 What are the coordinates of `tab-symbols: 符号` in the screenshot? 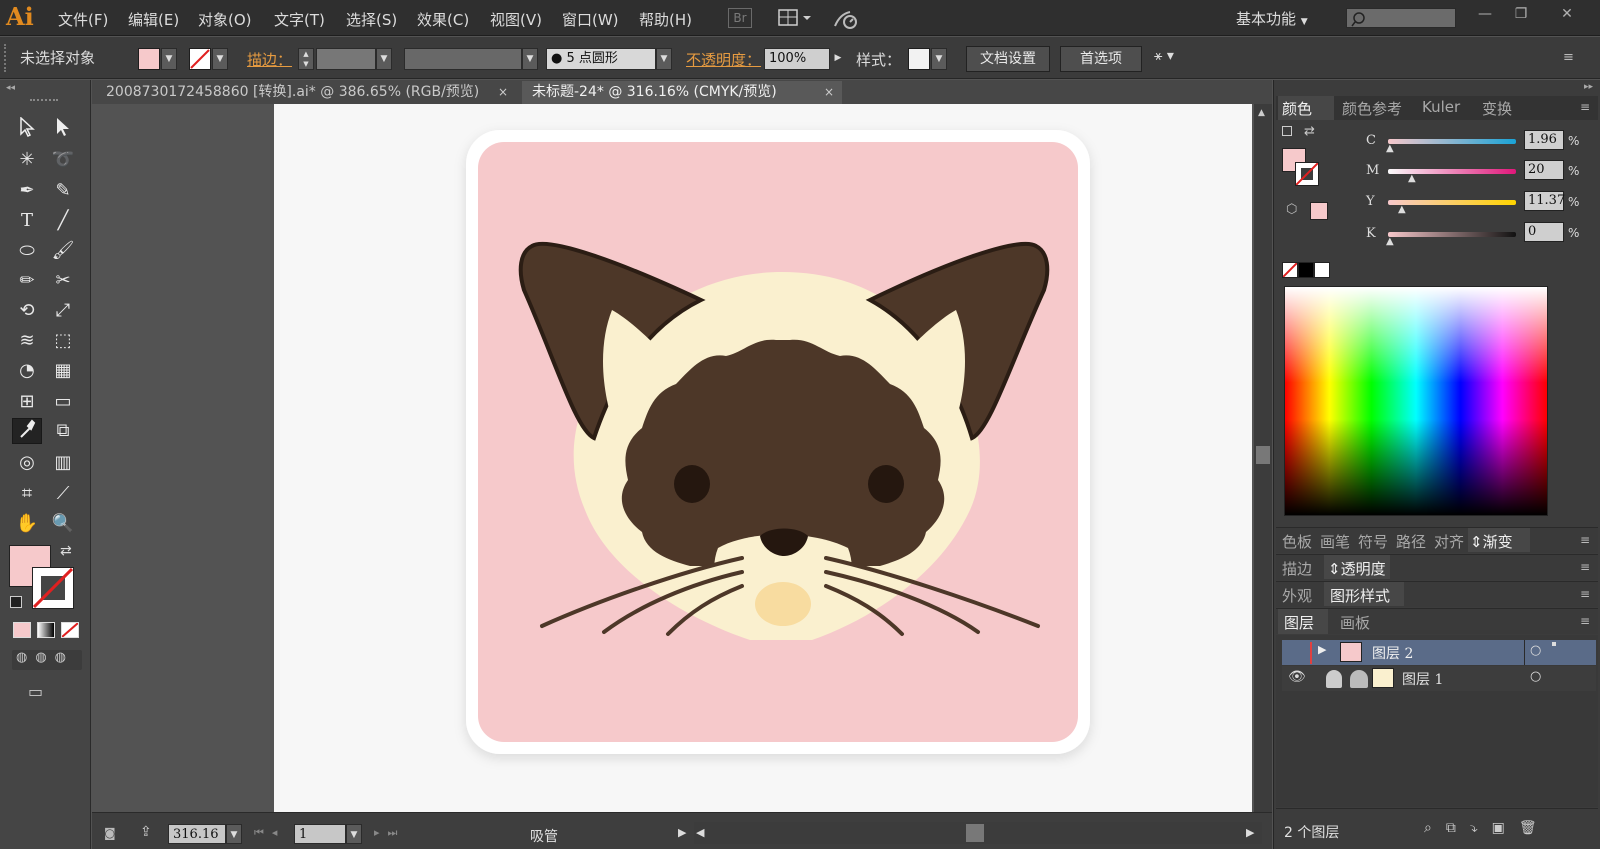 It's located at (1373, 541).